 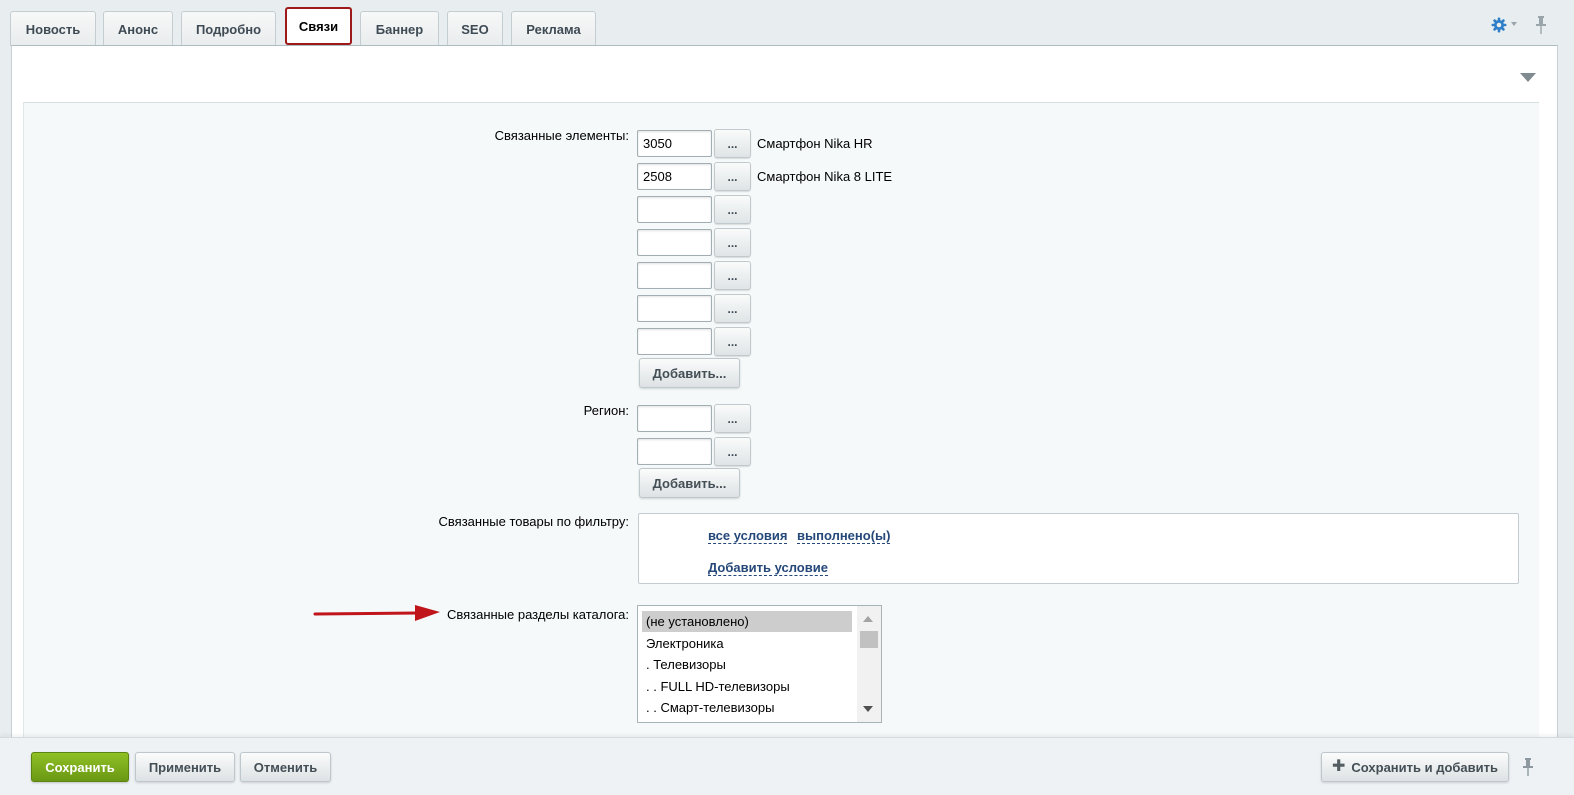 What do you see at coordinates (747, 686) in the screenshot?
I see `select-option: . . FULL HD-телевизоры` at bounding box center [747, 686].